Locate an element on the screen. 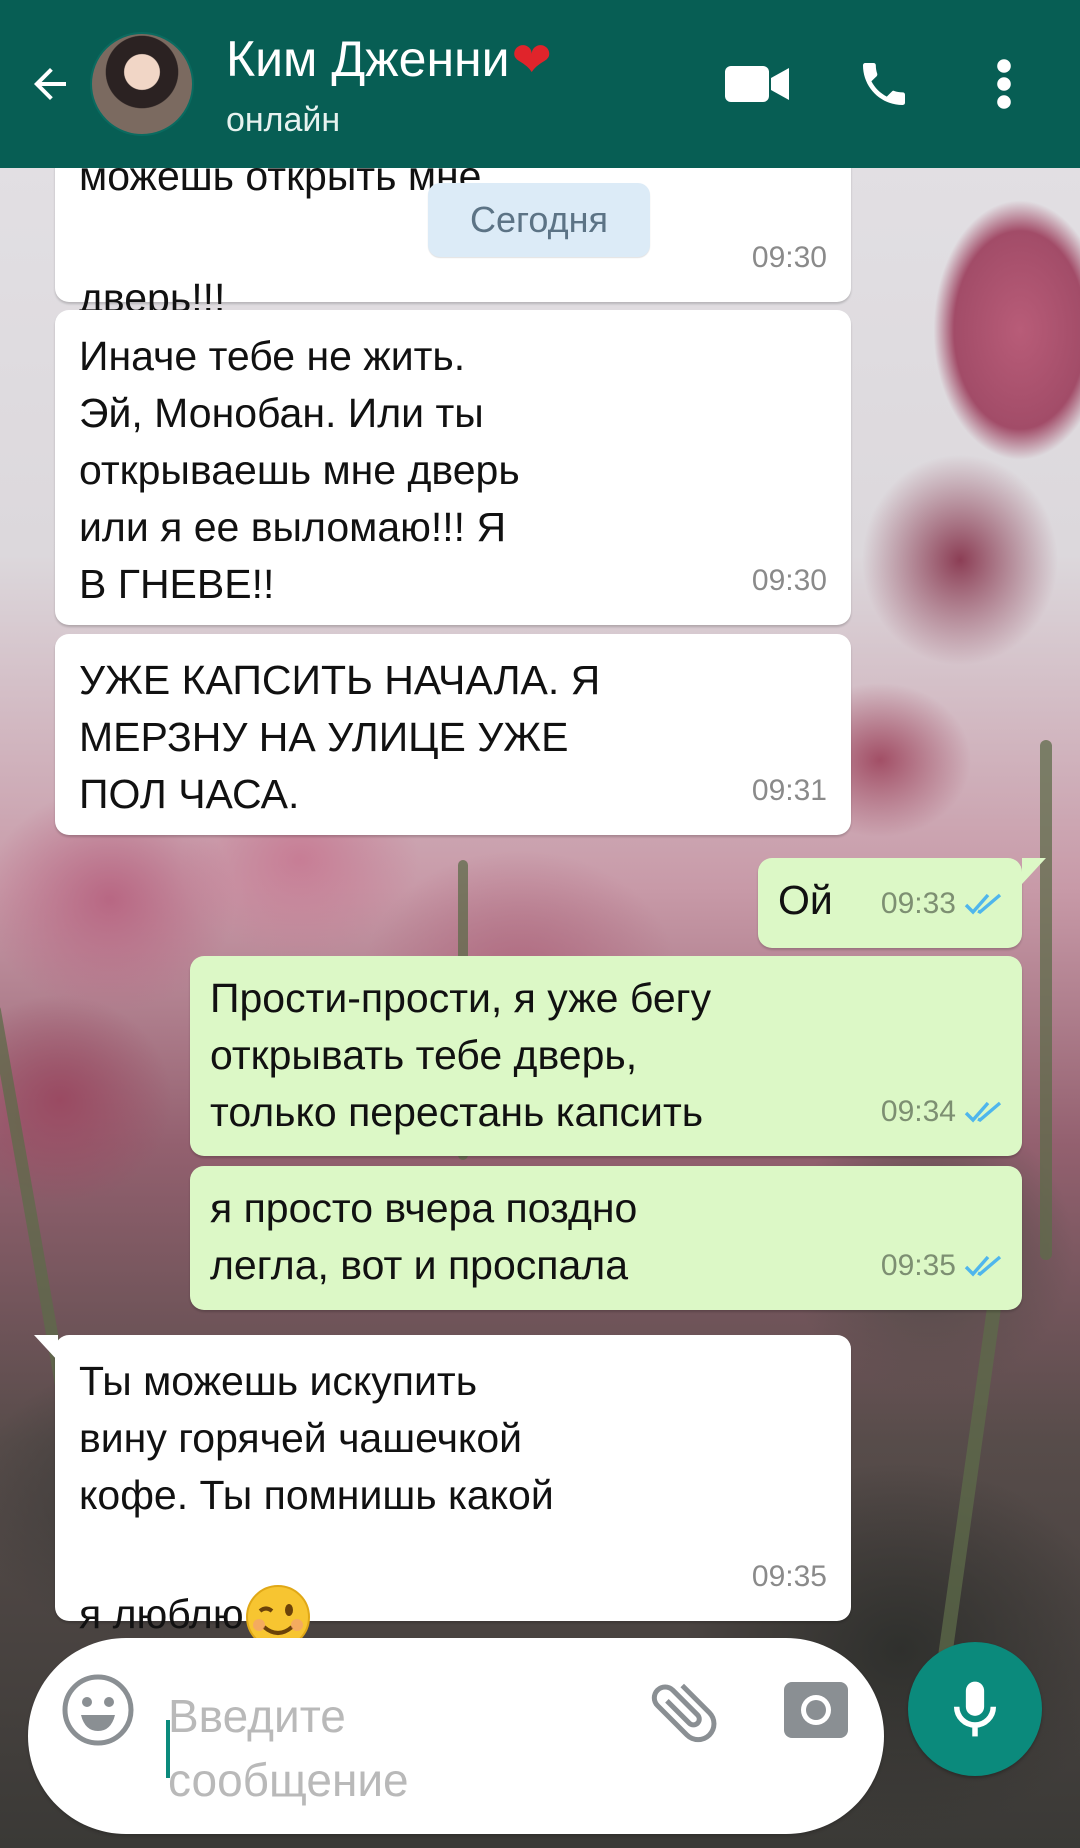 The width and height of the screenshot is (1080, 1848). emoji-icon is located at coordinates (98, 1710).